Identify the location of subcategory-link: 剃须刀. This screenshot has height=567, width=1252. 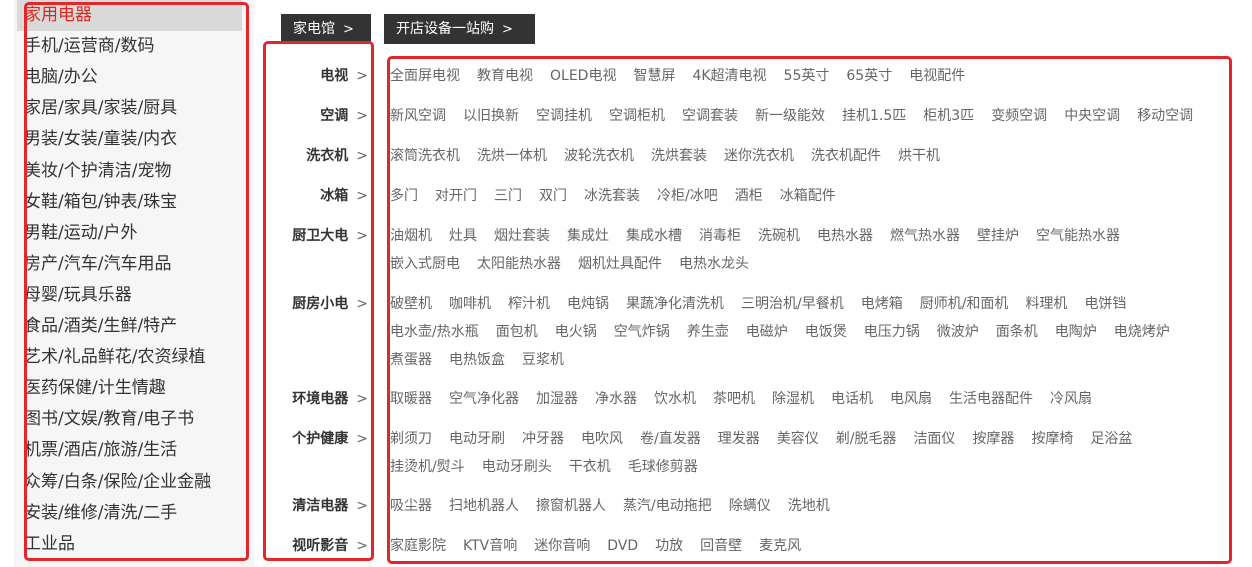
(411, 439).